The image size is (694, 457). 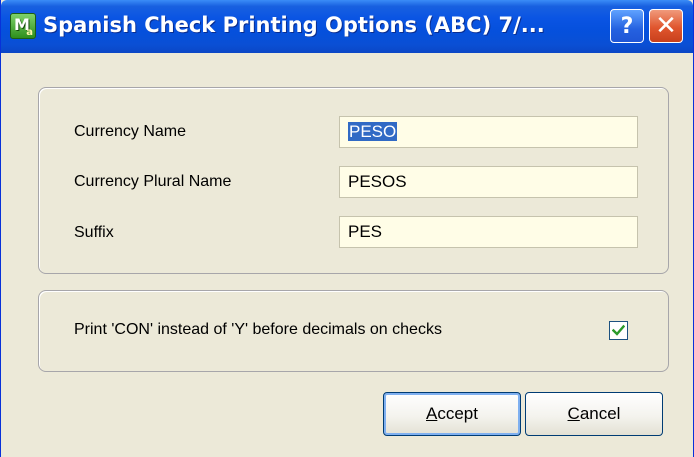 I want to click on suffix-field: PES, so click(x=488, y=232).